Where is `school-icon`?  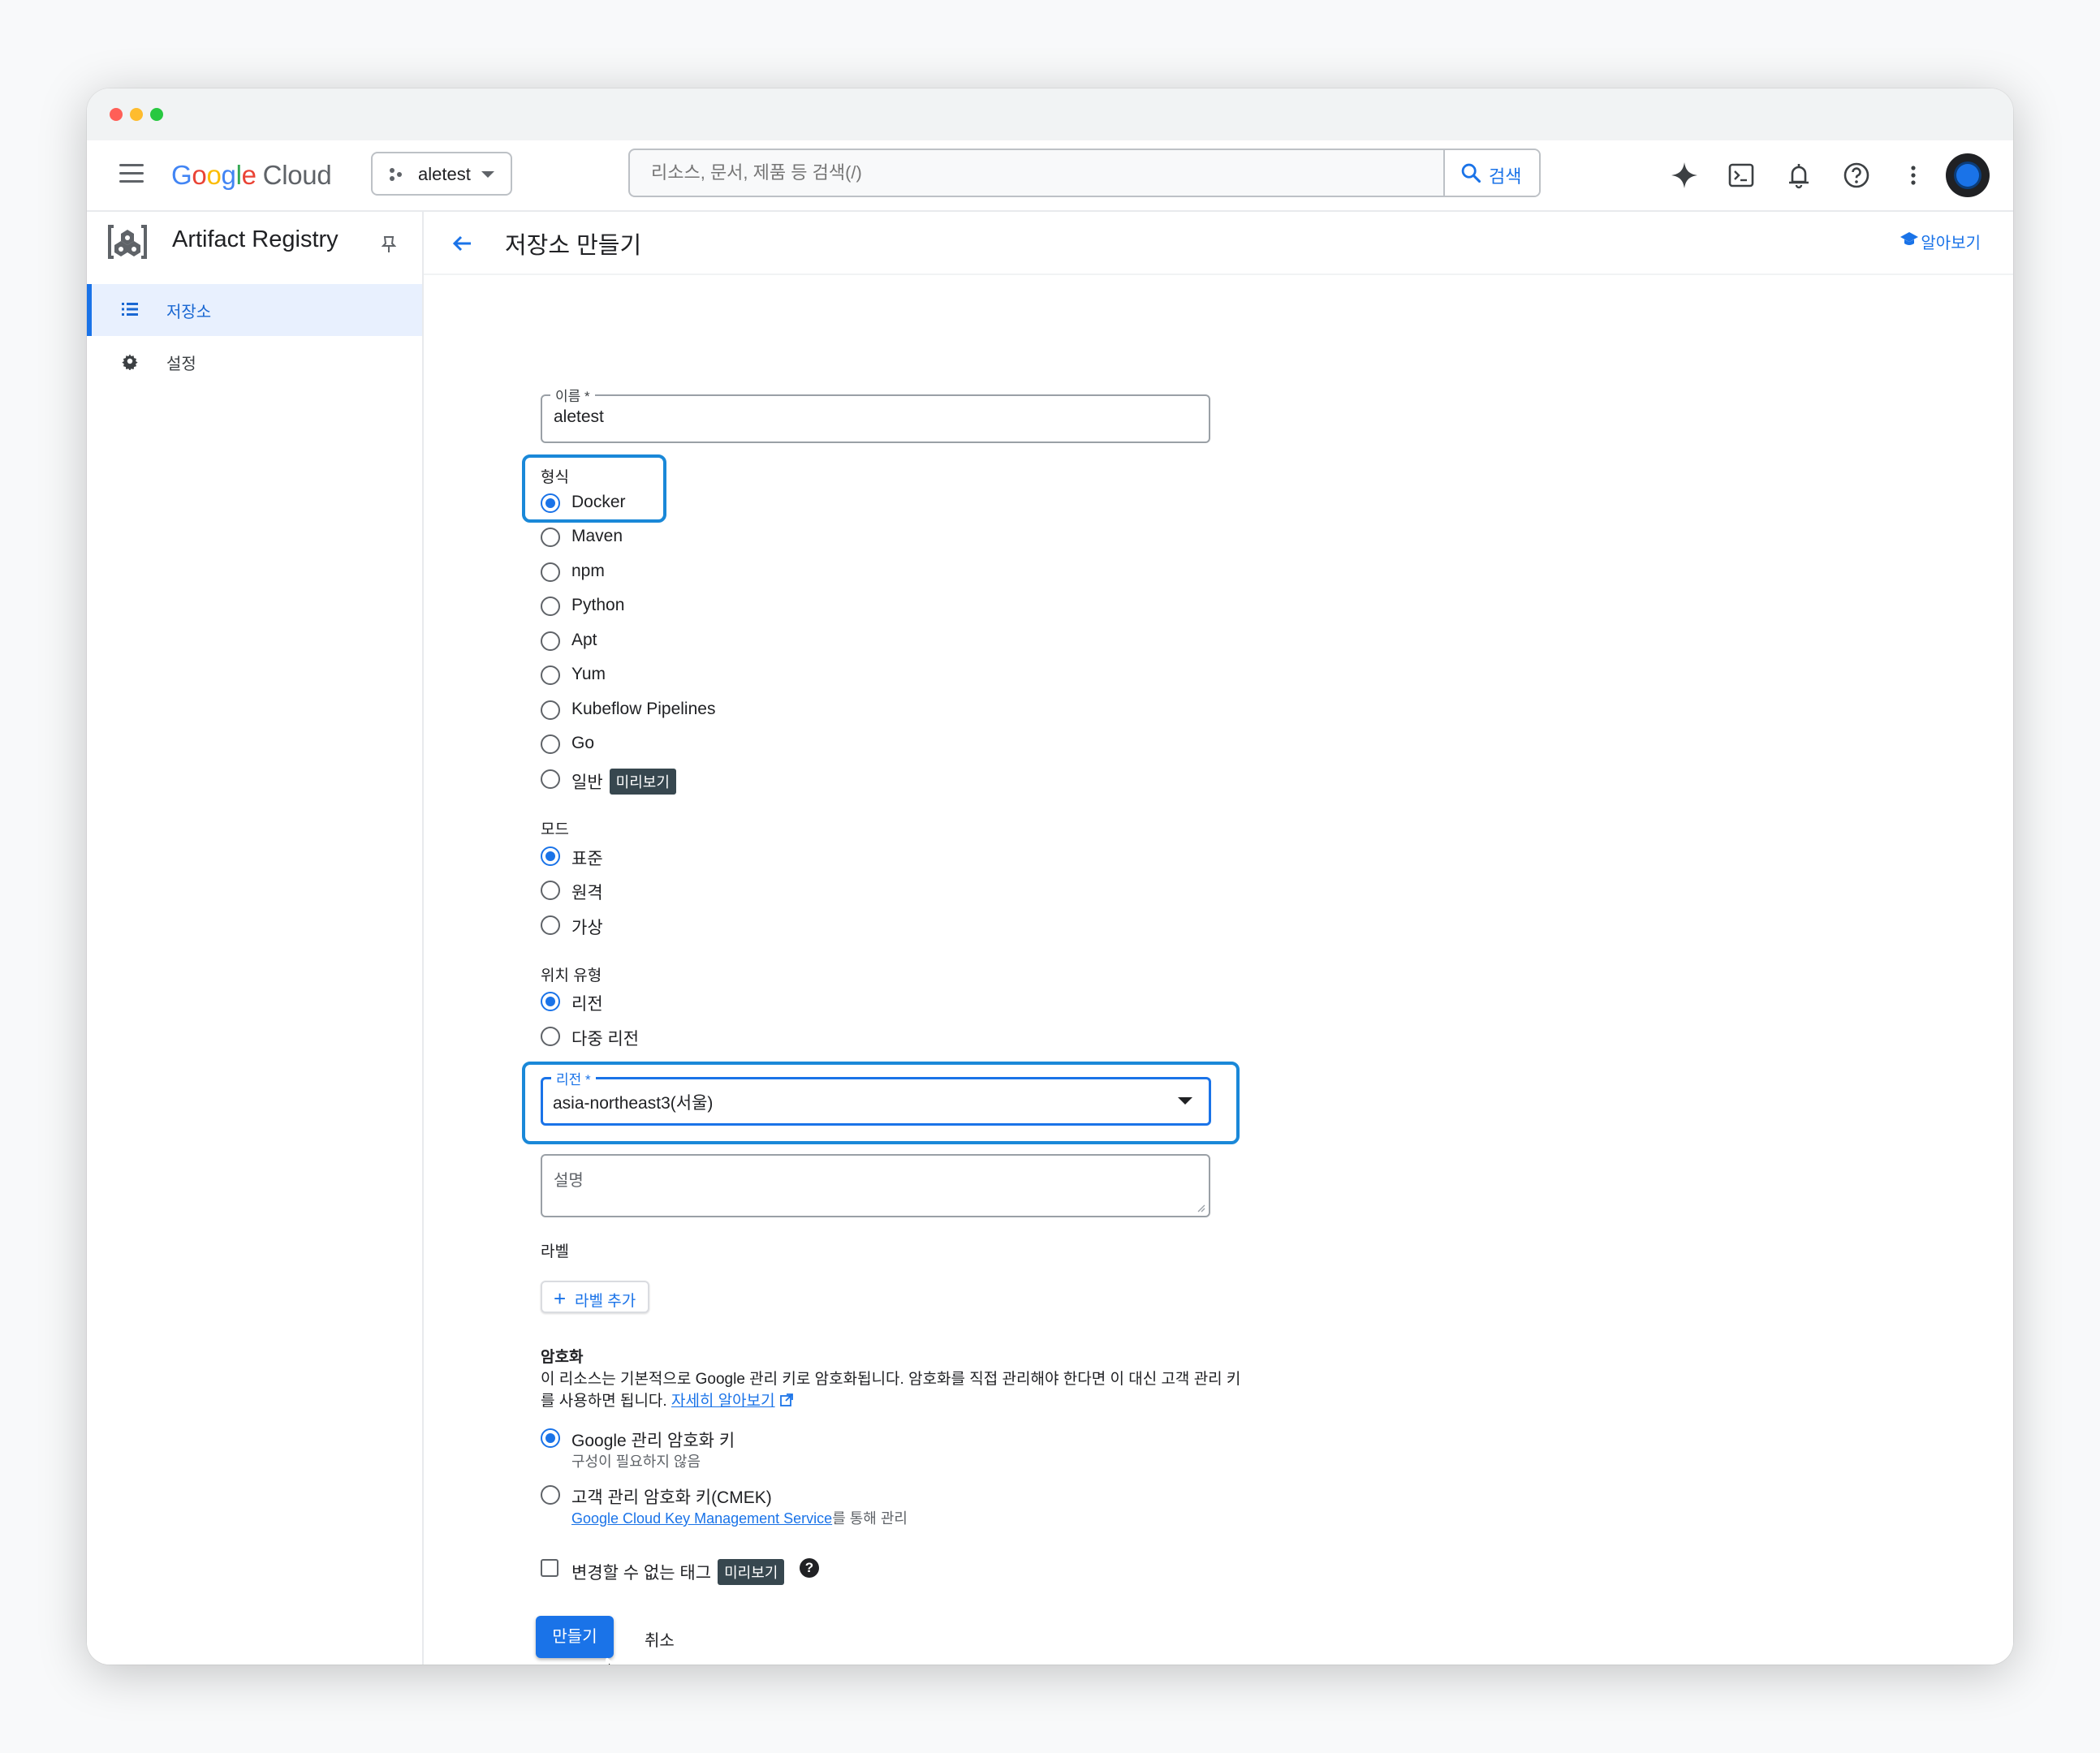 school-icon is located at coordinates (1909, 239).